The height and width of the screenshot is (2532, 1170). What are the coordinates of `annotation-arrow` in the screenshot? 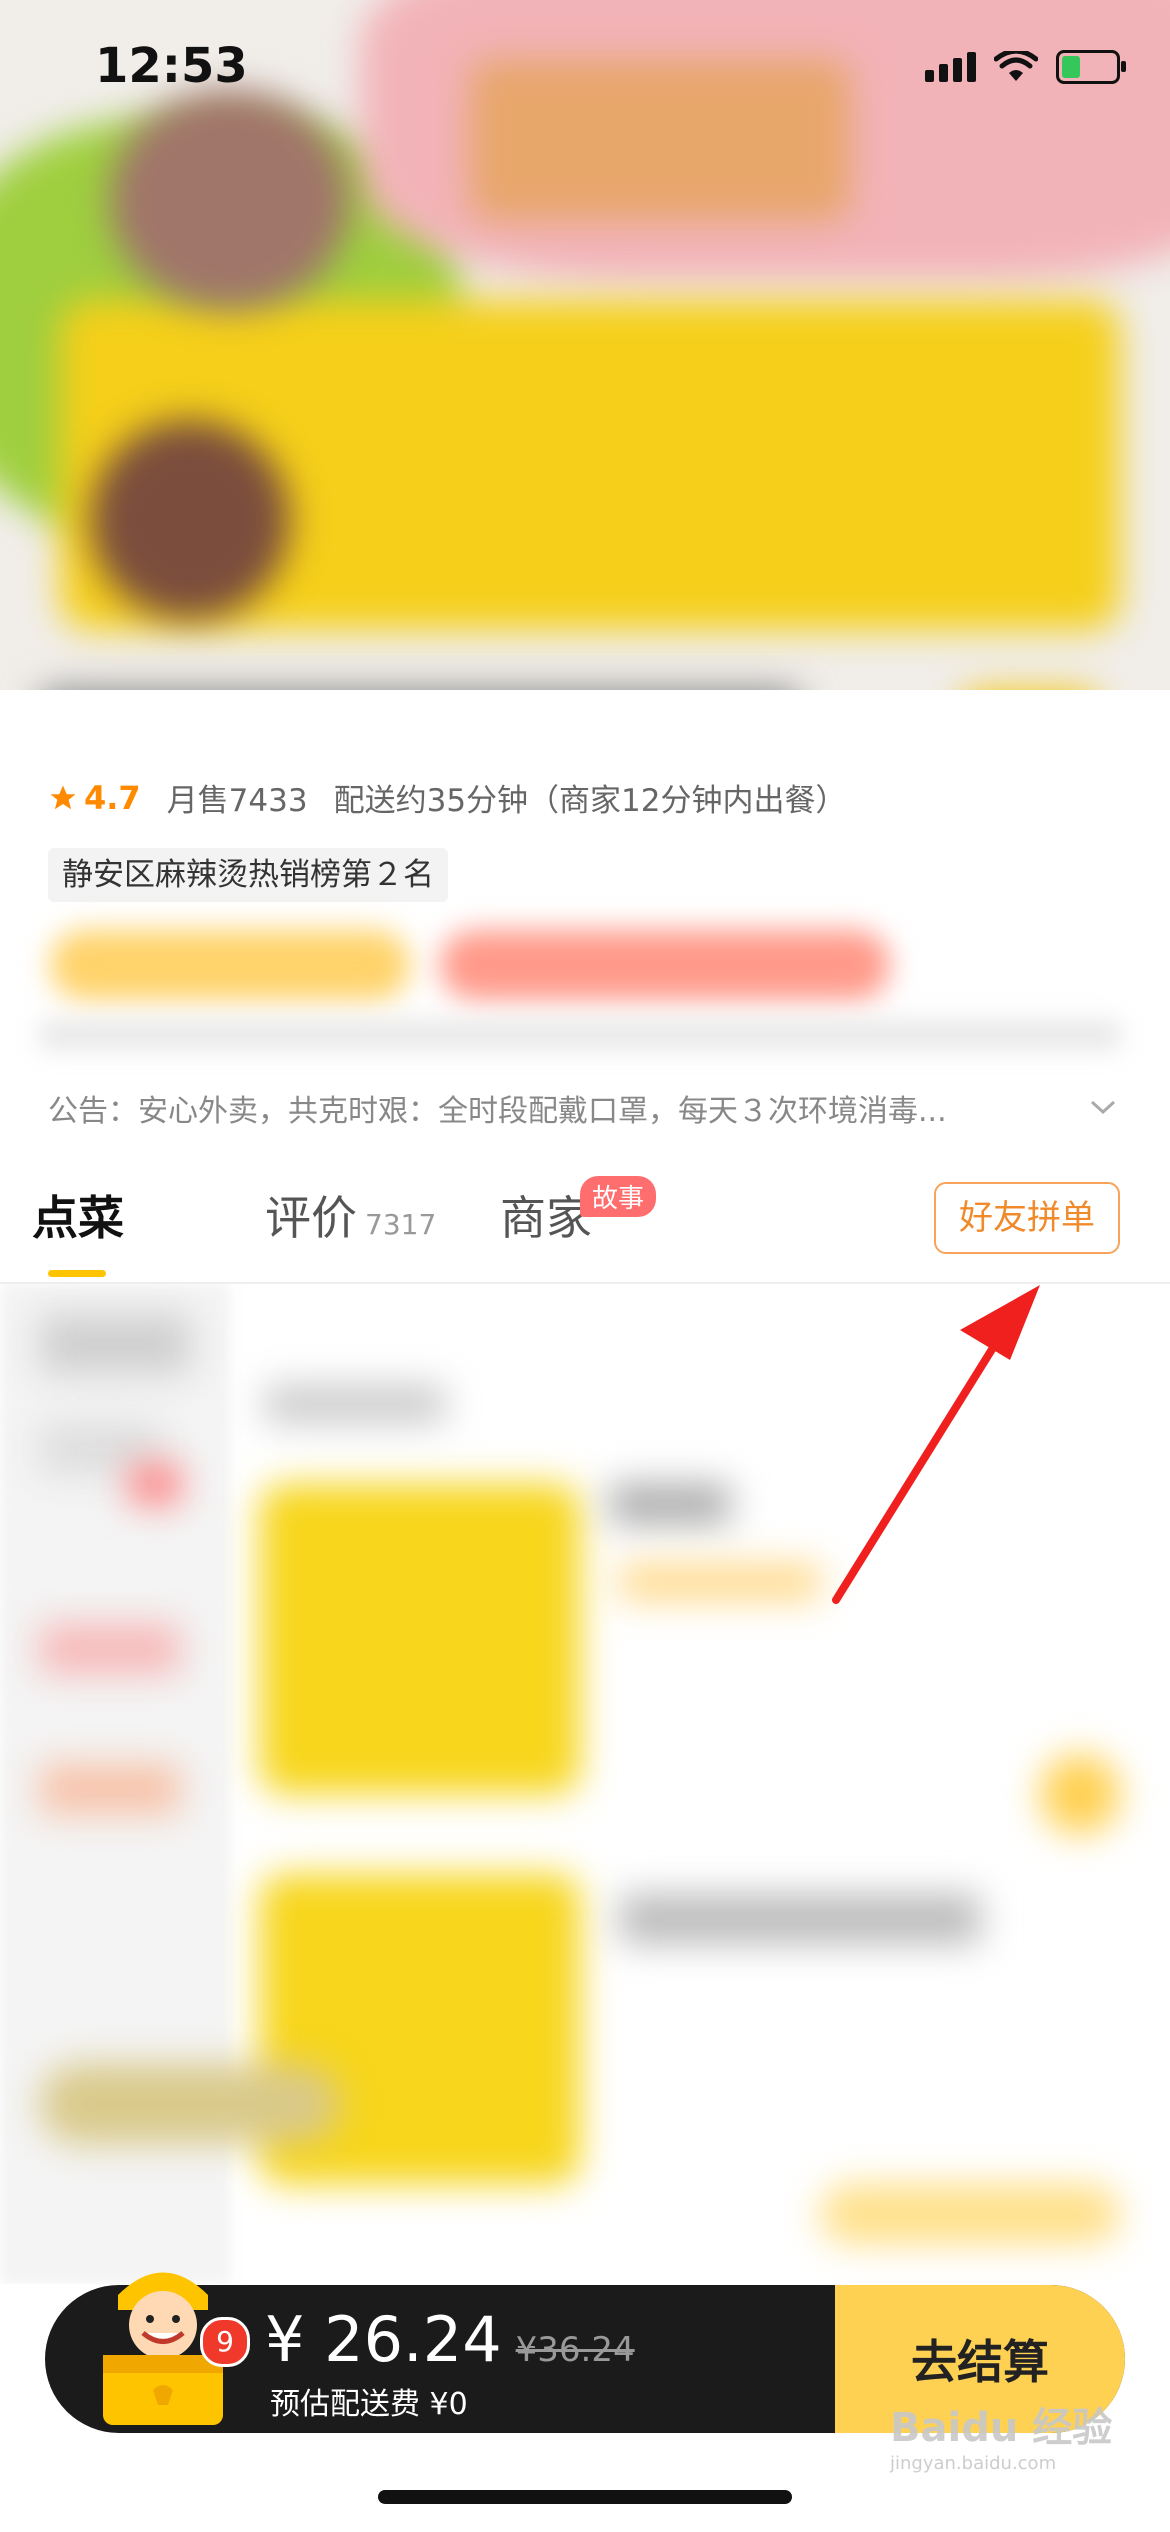 It's located at (936, 1444).